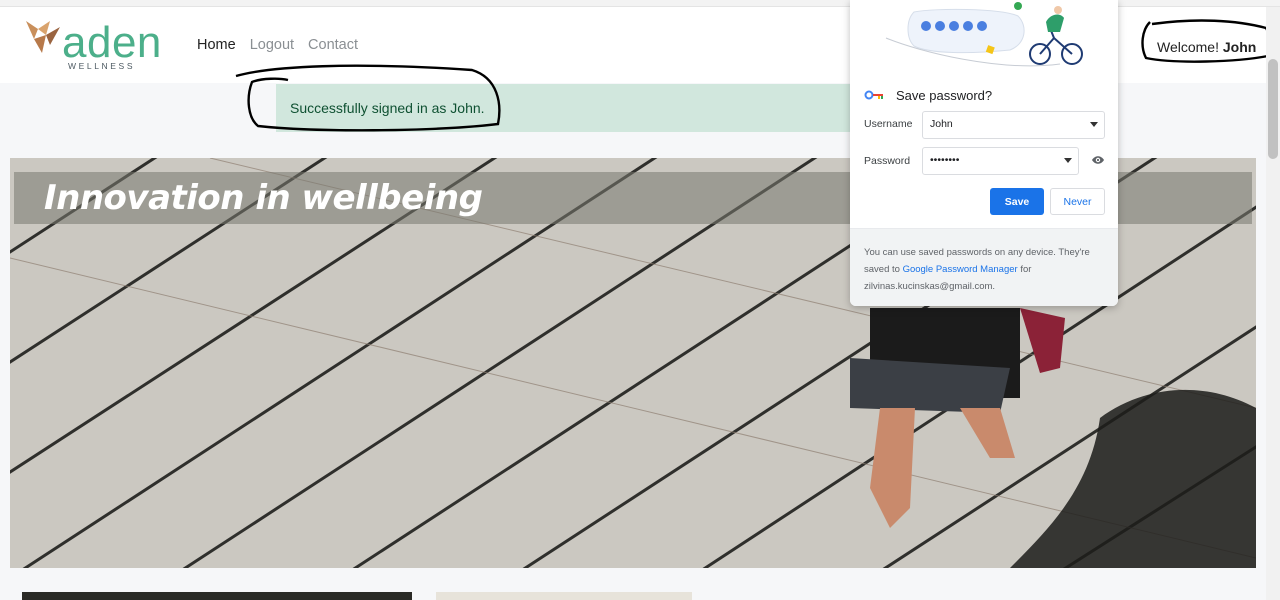 The width and height of the screenshot is (1280, 600). Describe the element at coordinates (1098, 160) in the screenshot. I see `eye-icon` at that location.